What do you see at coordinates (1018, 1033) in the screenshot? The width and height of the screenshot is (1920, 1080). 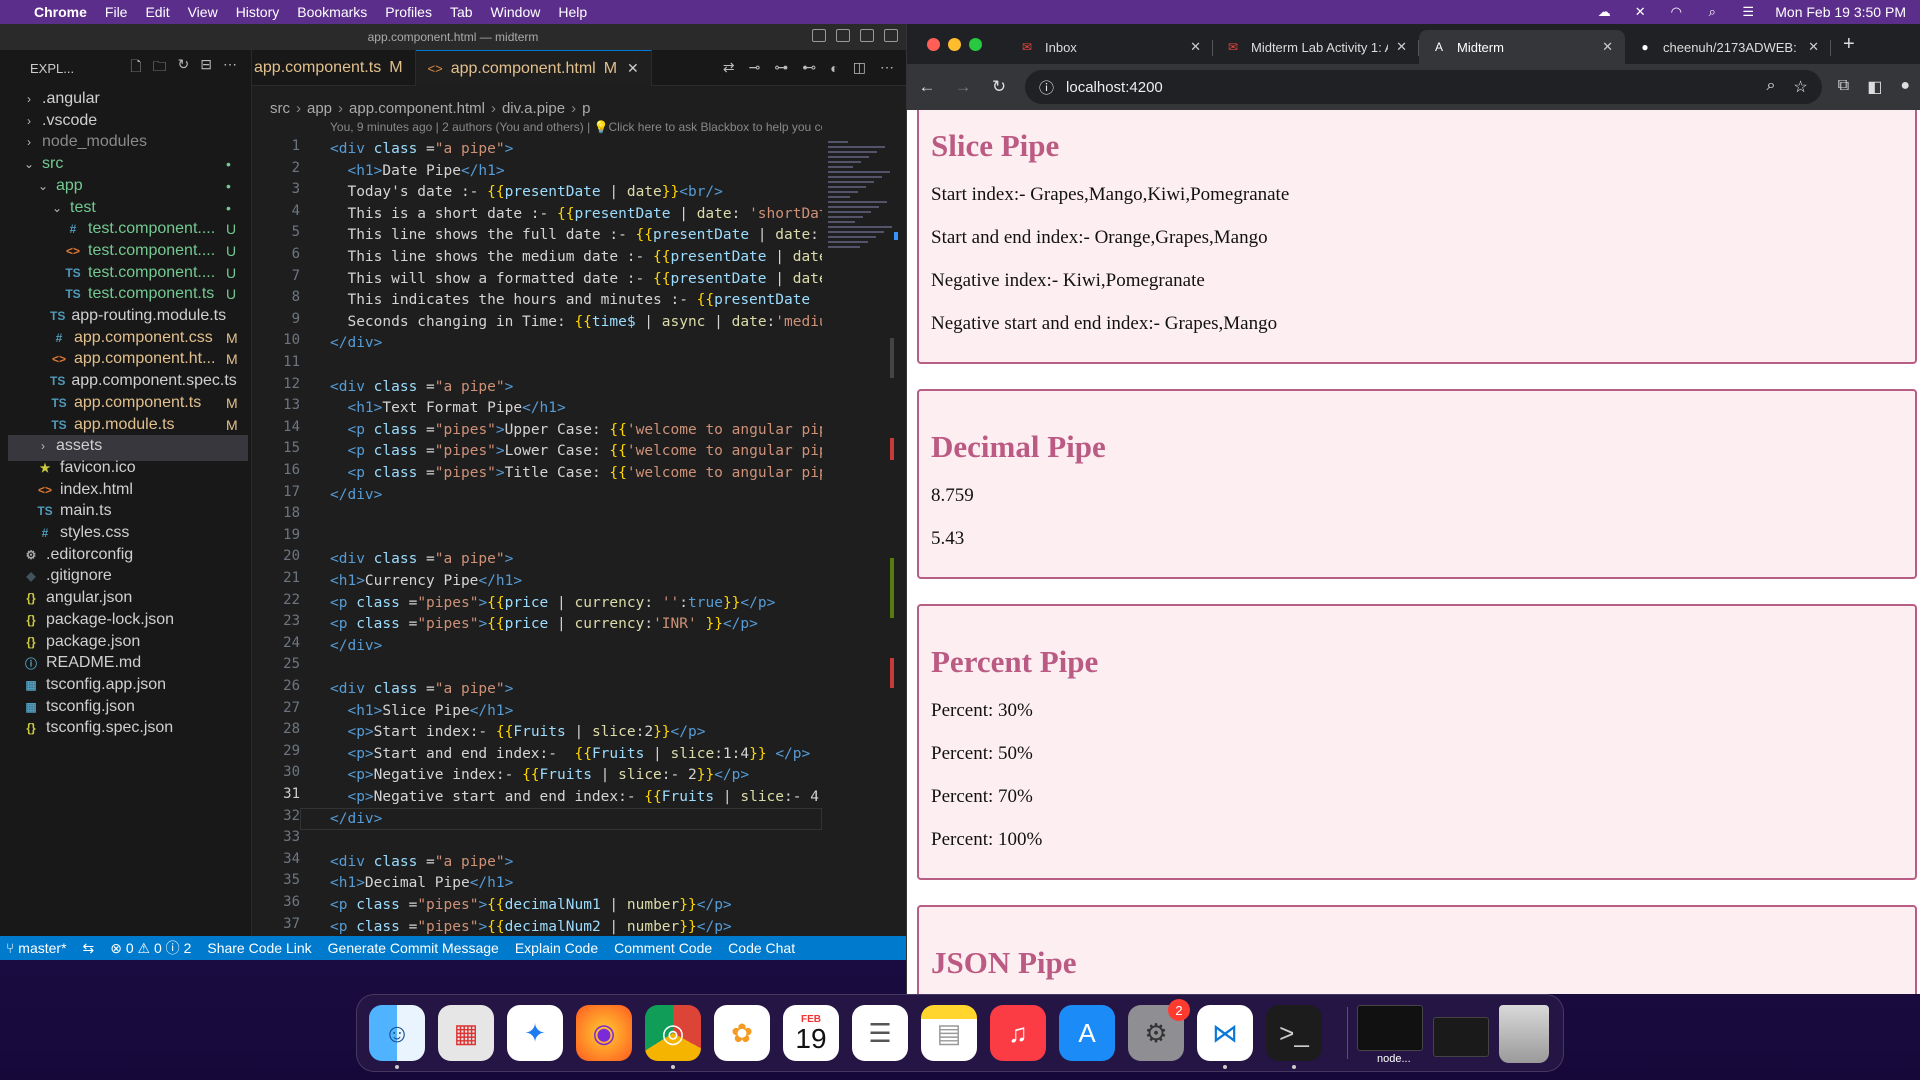 I see `music-icon: ♫` at bounding box center [1018, 1033].